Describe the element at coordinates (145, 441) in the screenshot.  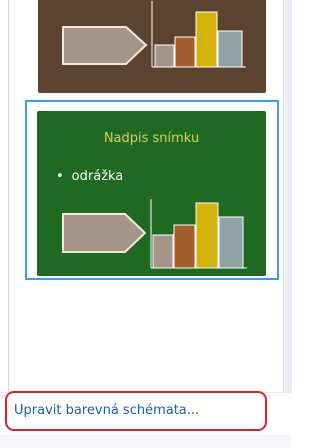
I see `footer-band` at that location.